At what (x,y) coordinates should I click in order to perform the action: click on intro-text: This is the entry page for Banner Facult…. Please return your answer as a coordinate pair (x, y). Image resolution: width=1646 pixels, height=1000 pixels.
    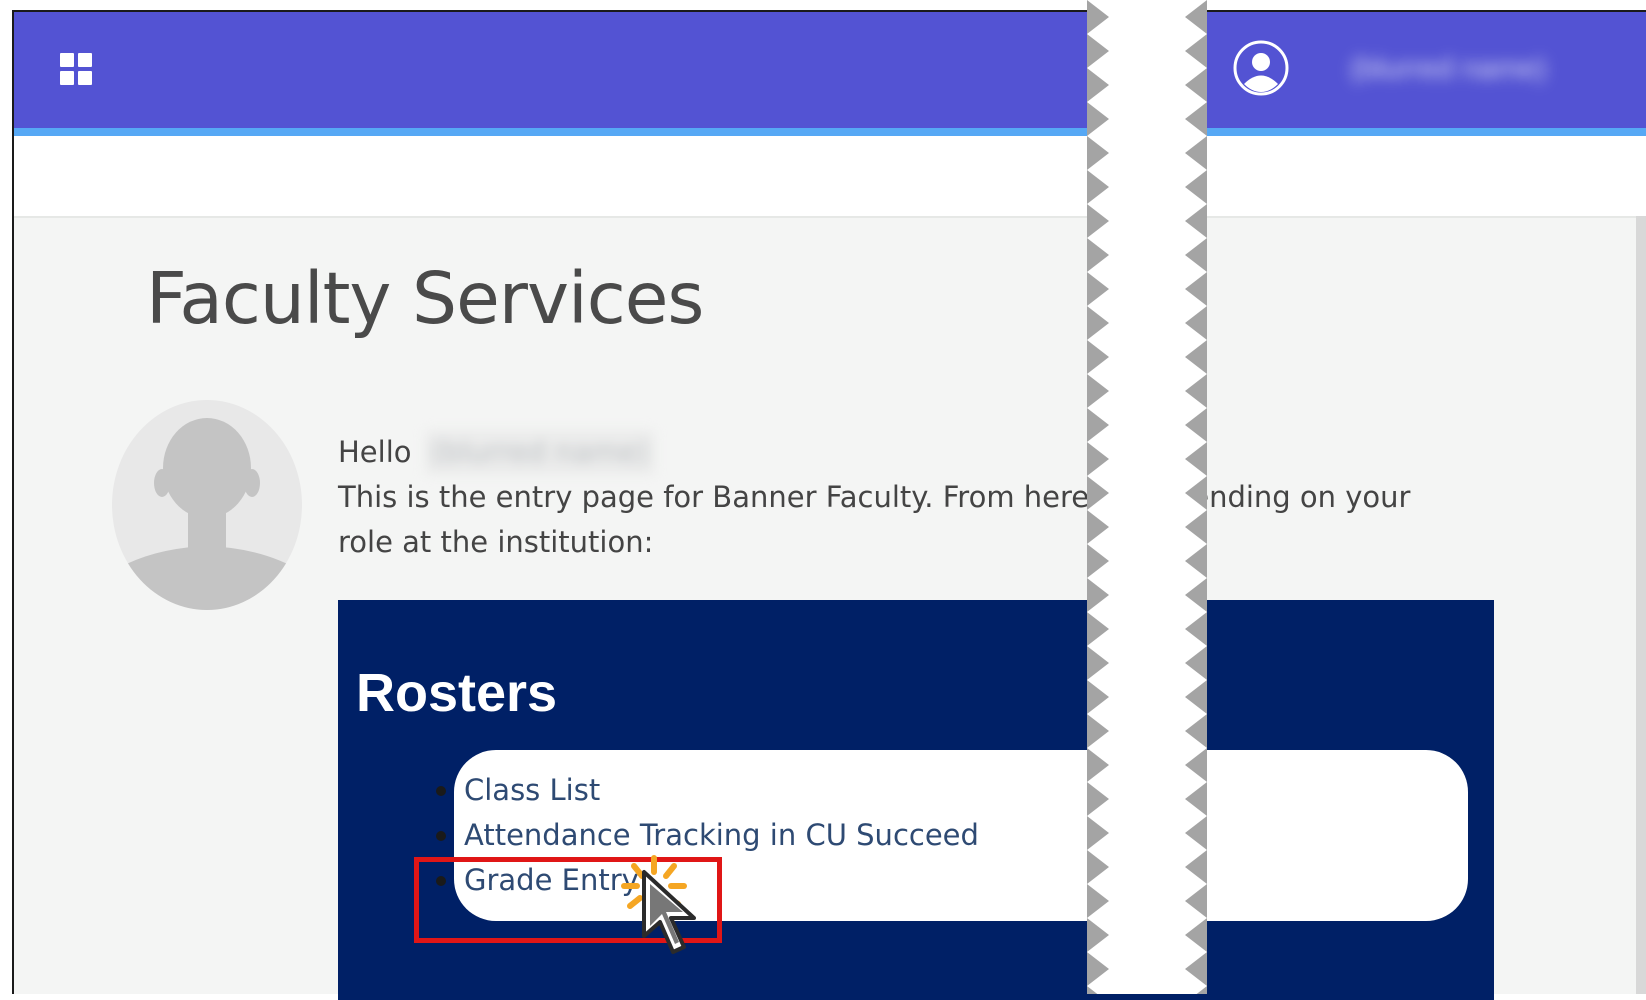
    Looking at the image, I should click on (874, 519).